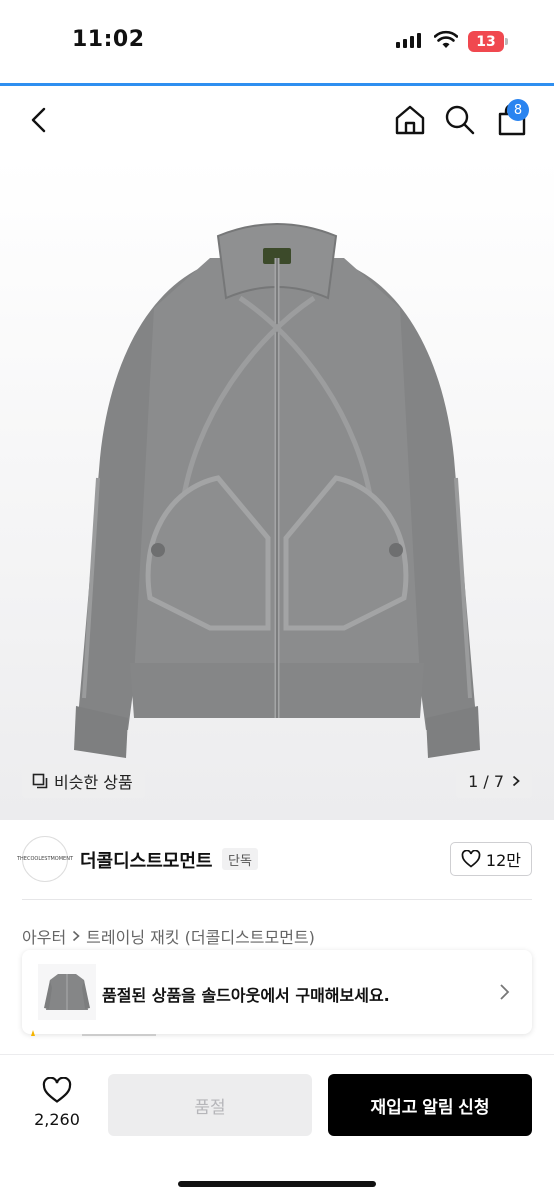 This screenshot has width=554, height=1200. I want to click on brand-logo-text: THECOOLESTMOMENT, so click(45, 859).